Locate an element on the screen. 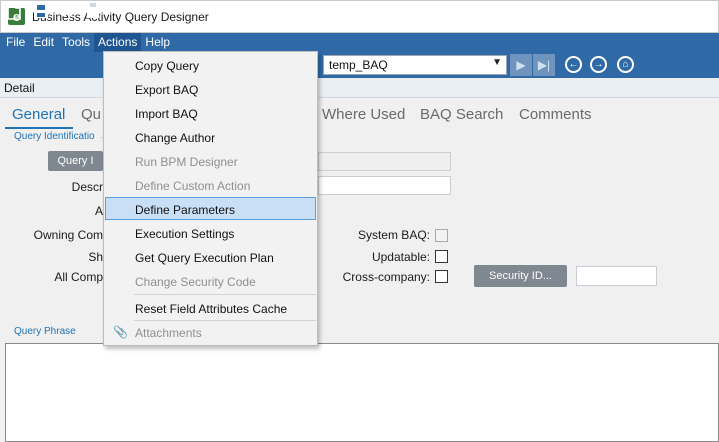 The height and width of the screenshot is (442, 719). menu-item-label: Execution Settings is located at coordinates (185, 234).